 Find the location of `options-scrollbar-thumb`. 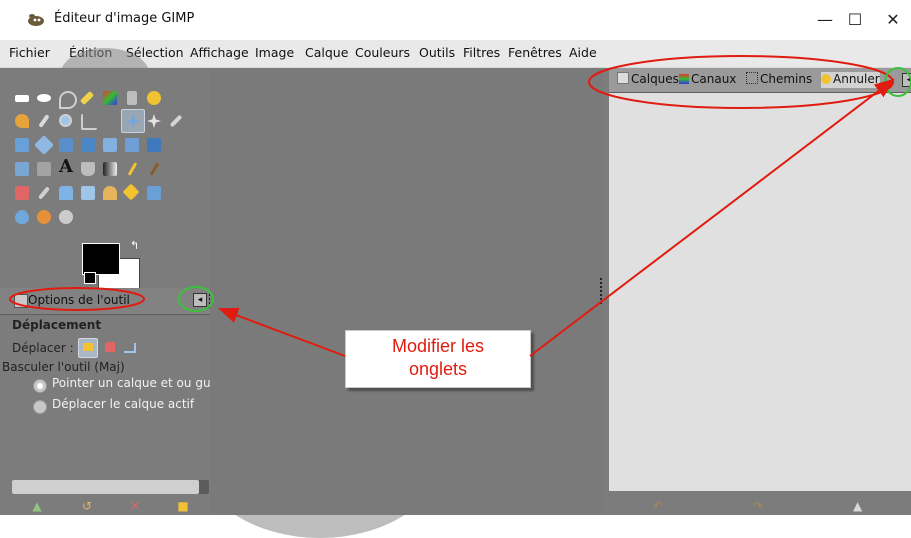

options-scrollbar-thumb is located at coordinates (106, 487).